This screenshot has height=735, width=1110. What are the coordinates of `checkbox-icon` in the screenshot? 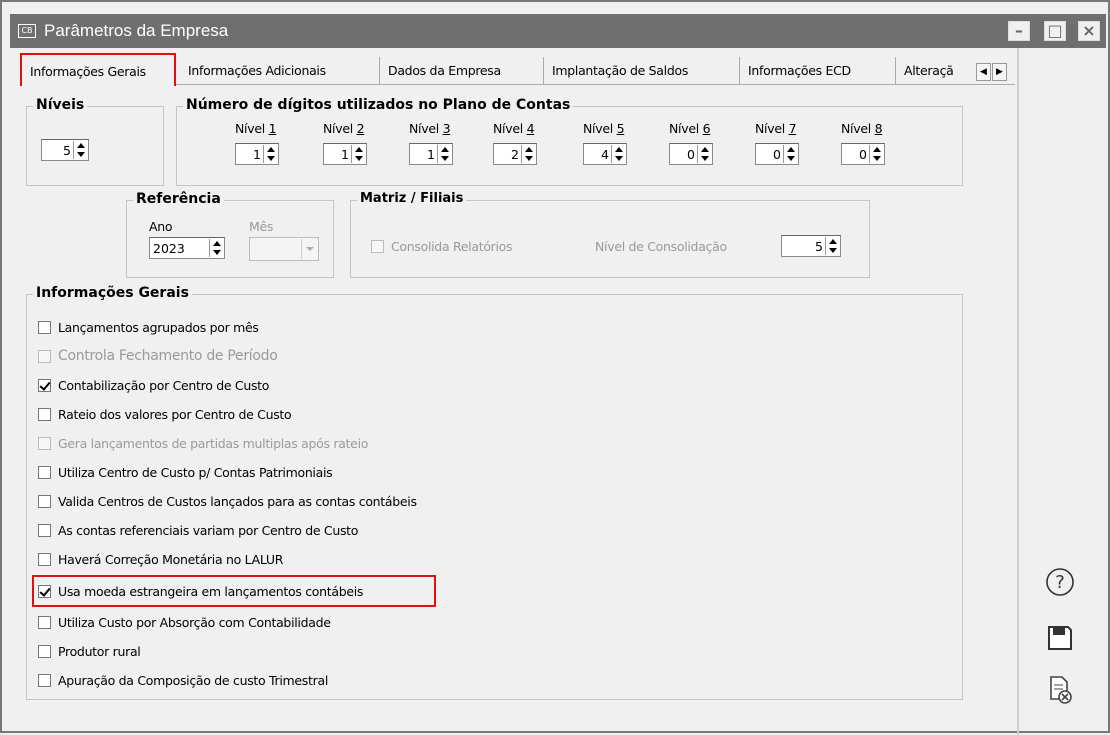 It's located at (377, 246).